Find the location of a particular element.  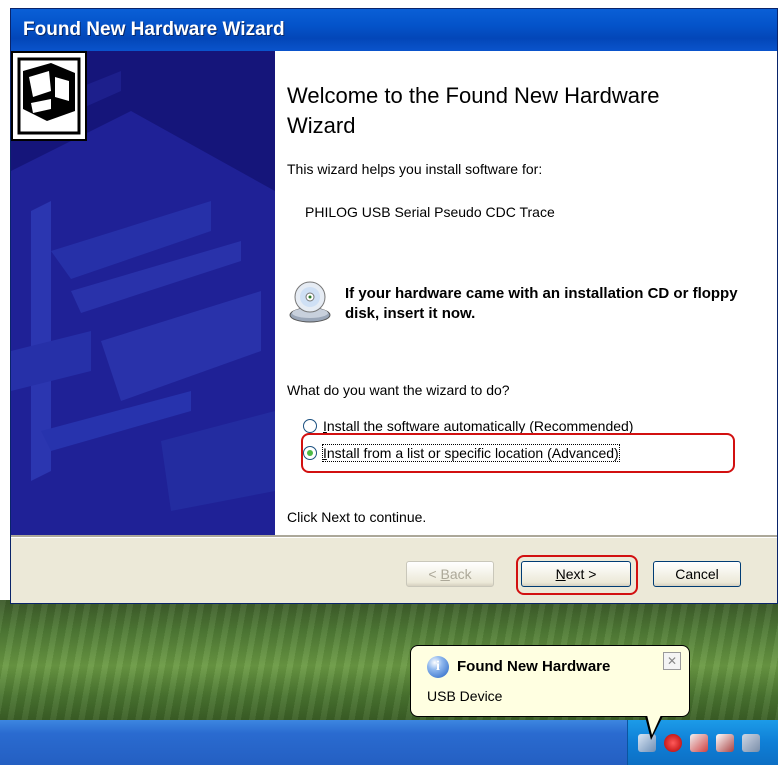

window-title: Found New Hardware Wizard is located at coordinates (154, 29).